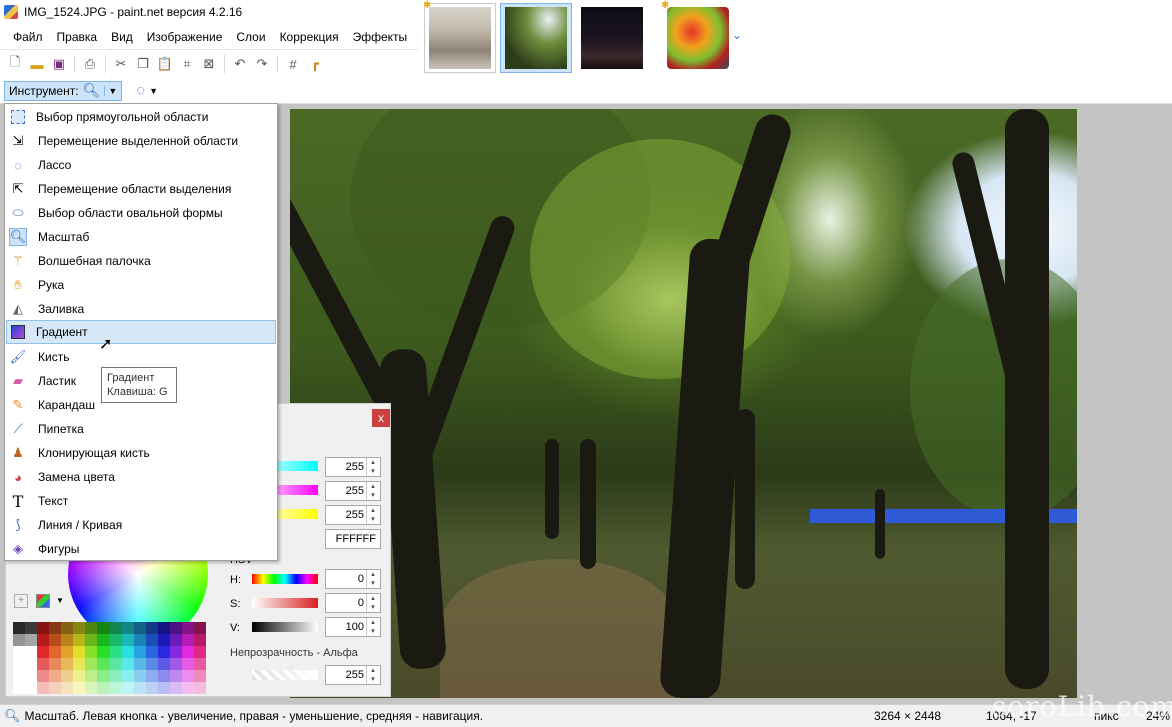 Image resolution: width=1172 pixels, height=727 pixels. Describe the element at coordinates (250, 37) in the screenshot. I see `menu-layers: Слои` at that location.